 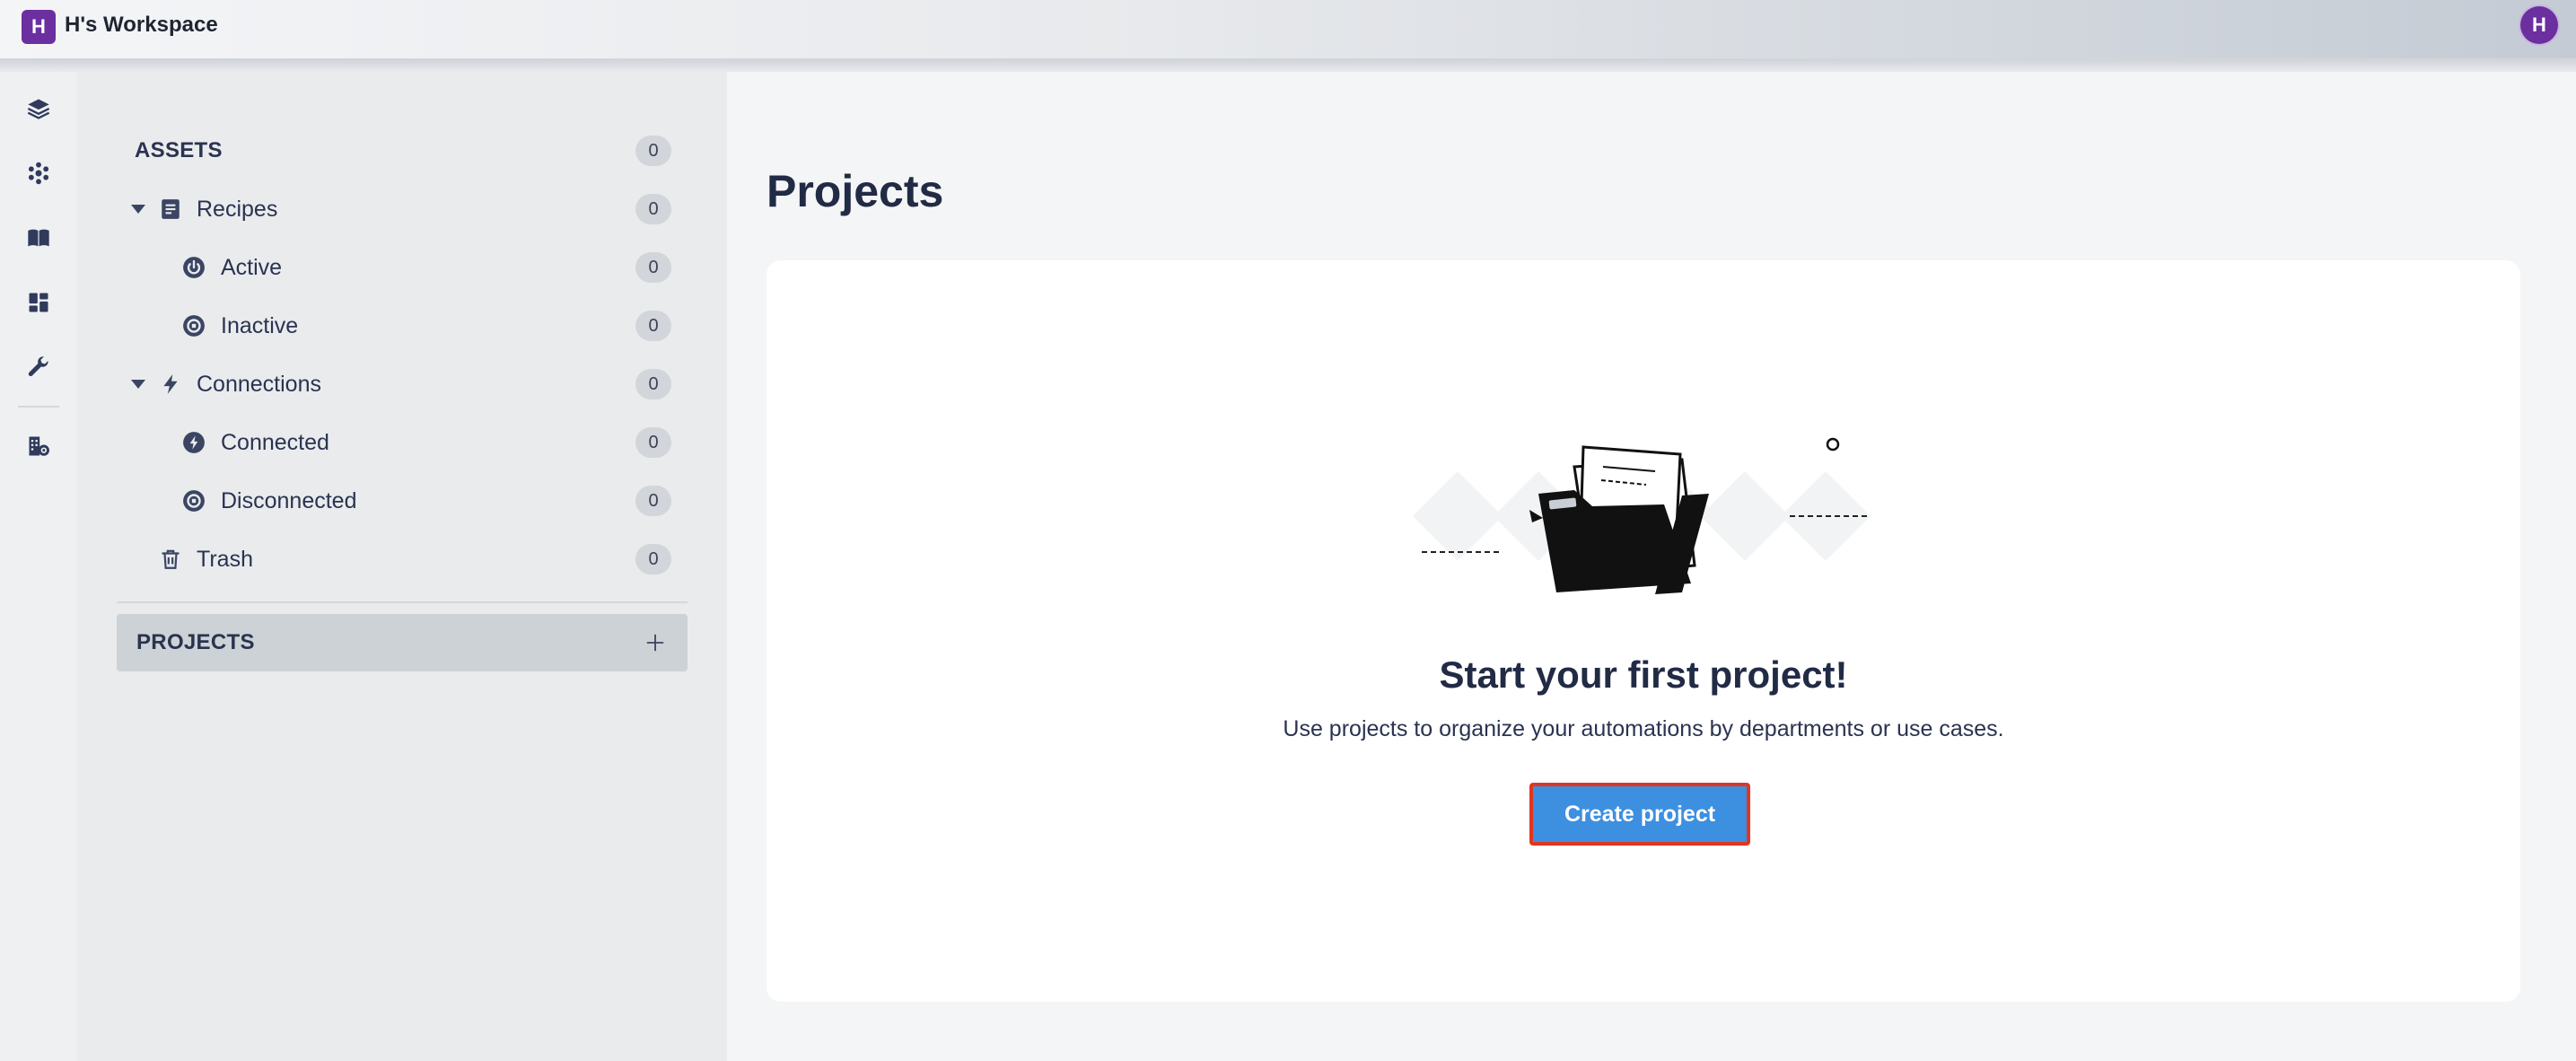 I want to click on trash-count-badge: 0, so click(x=653, y=559).